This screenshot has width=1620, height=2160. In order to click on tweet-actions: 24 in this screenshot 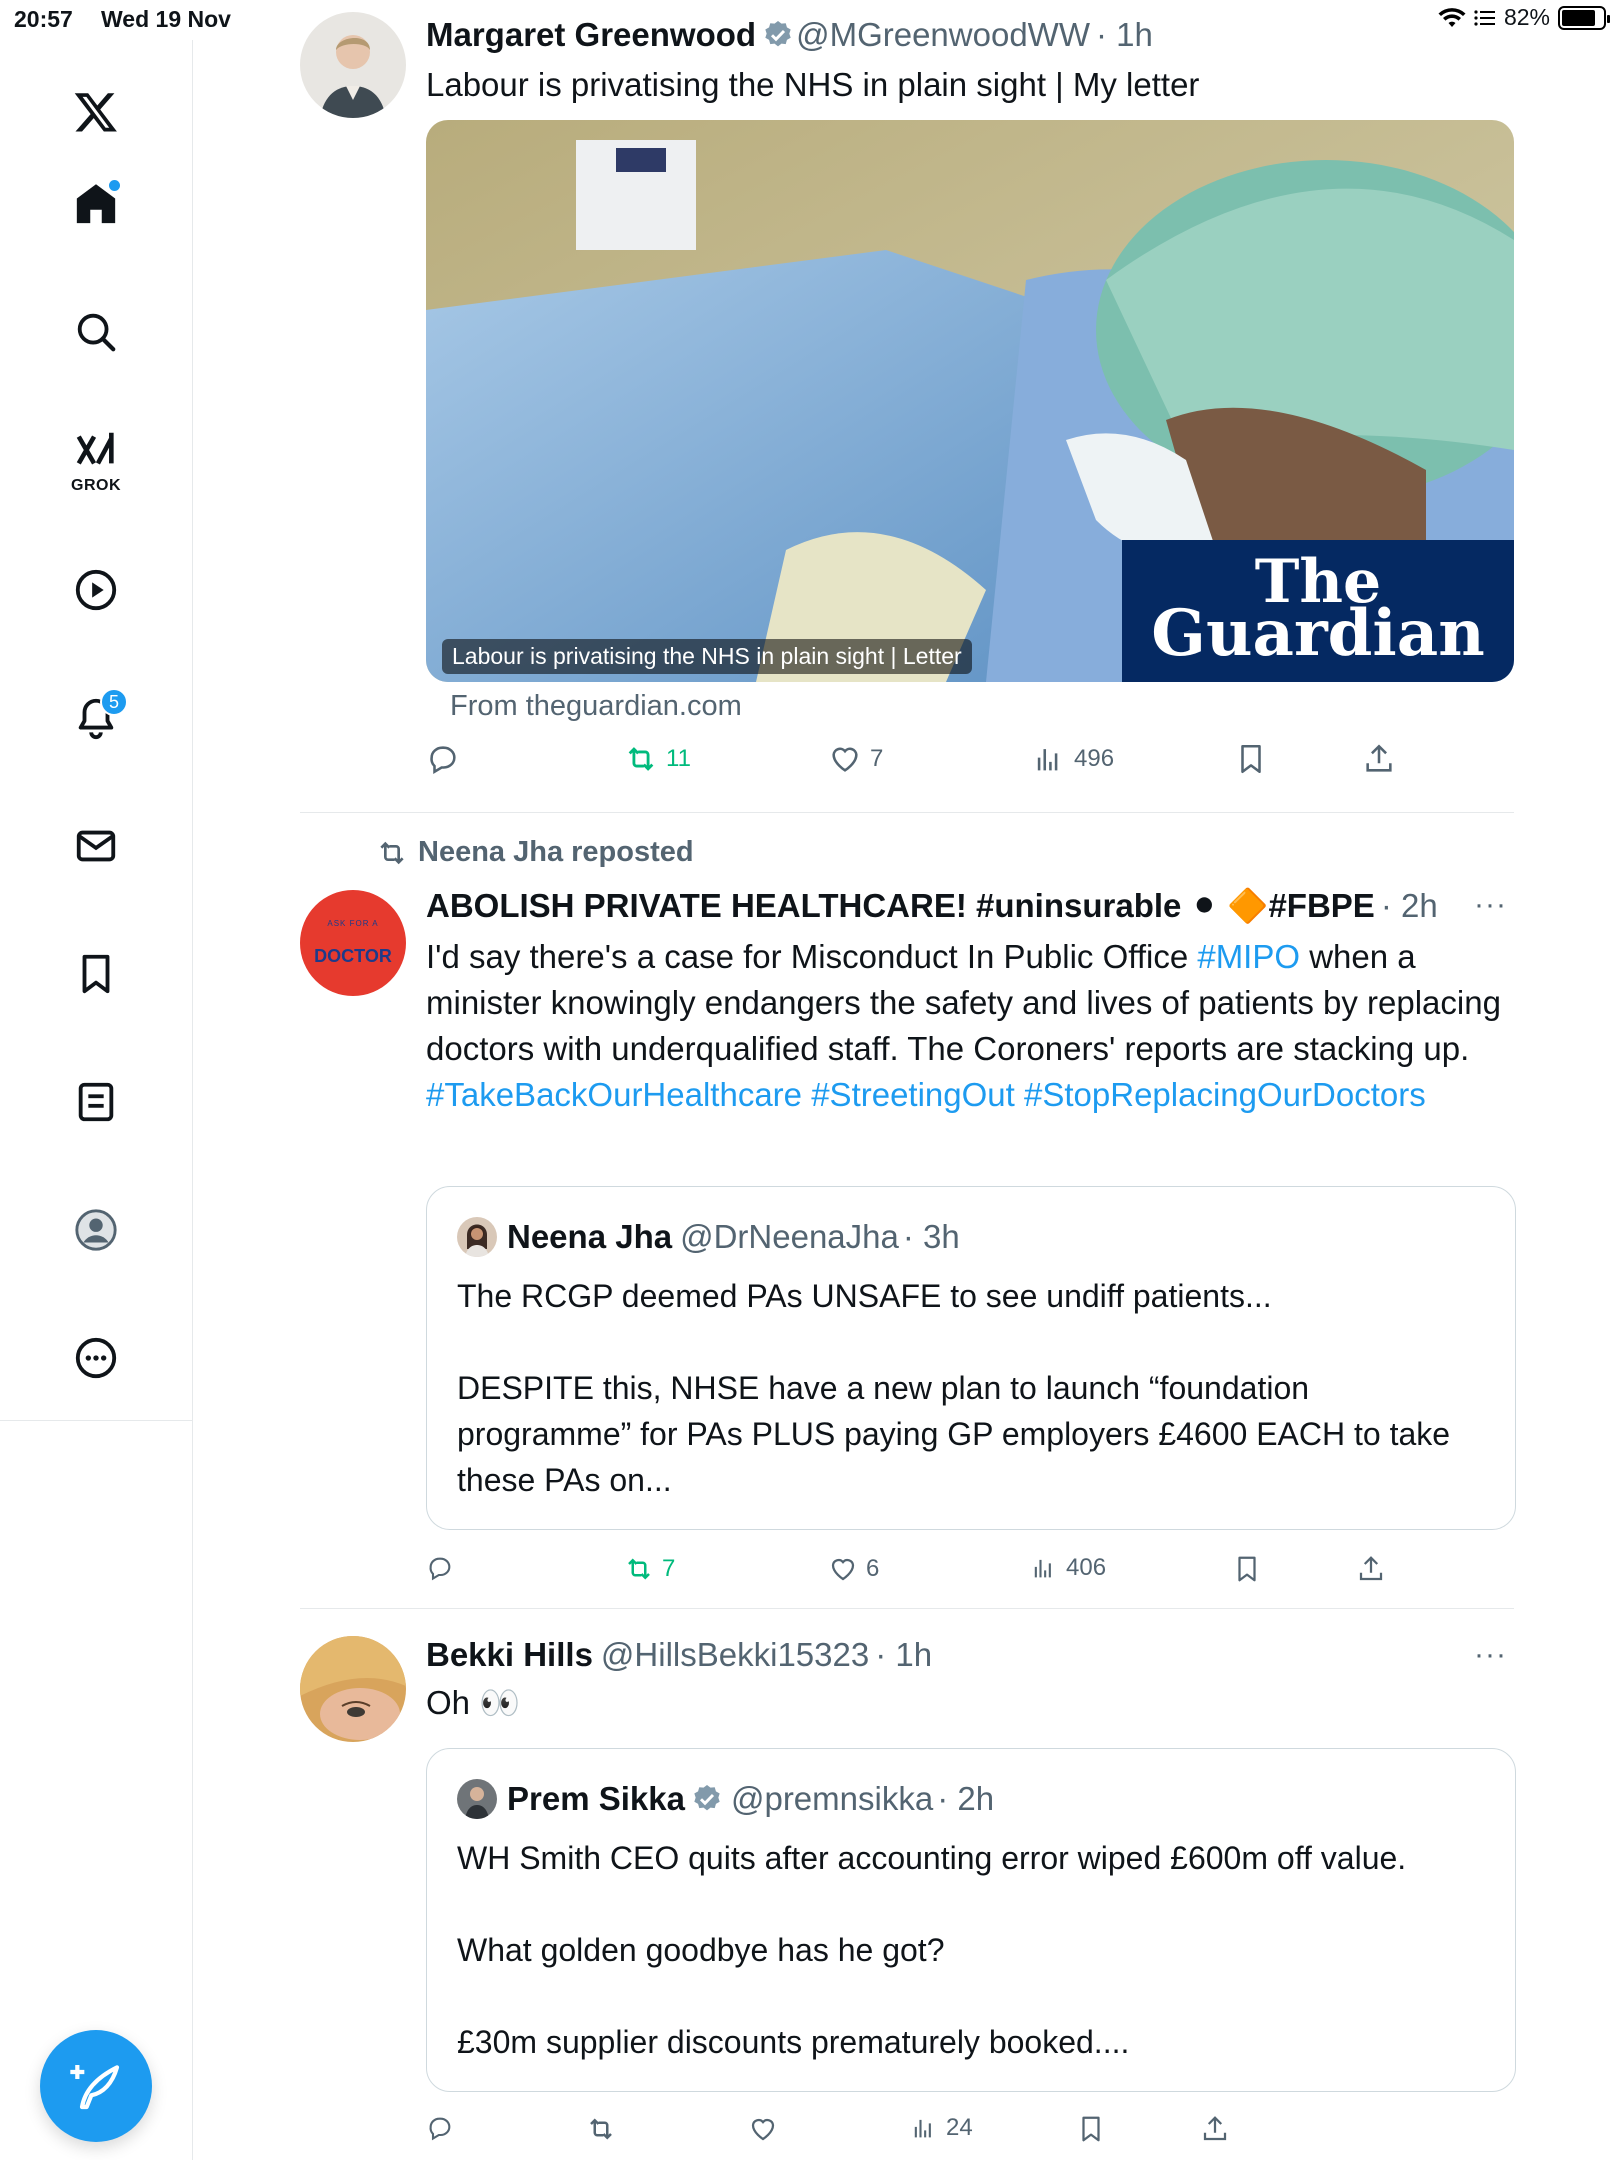, I will do `click(926, 2136)`.